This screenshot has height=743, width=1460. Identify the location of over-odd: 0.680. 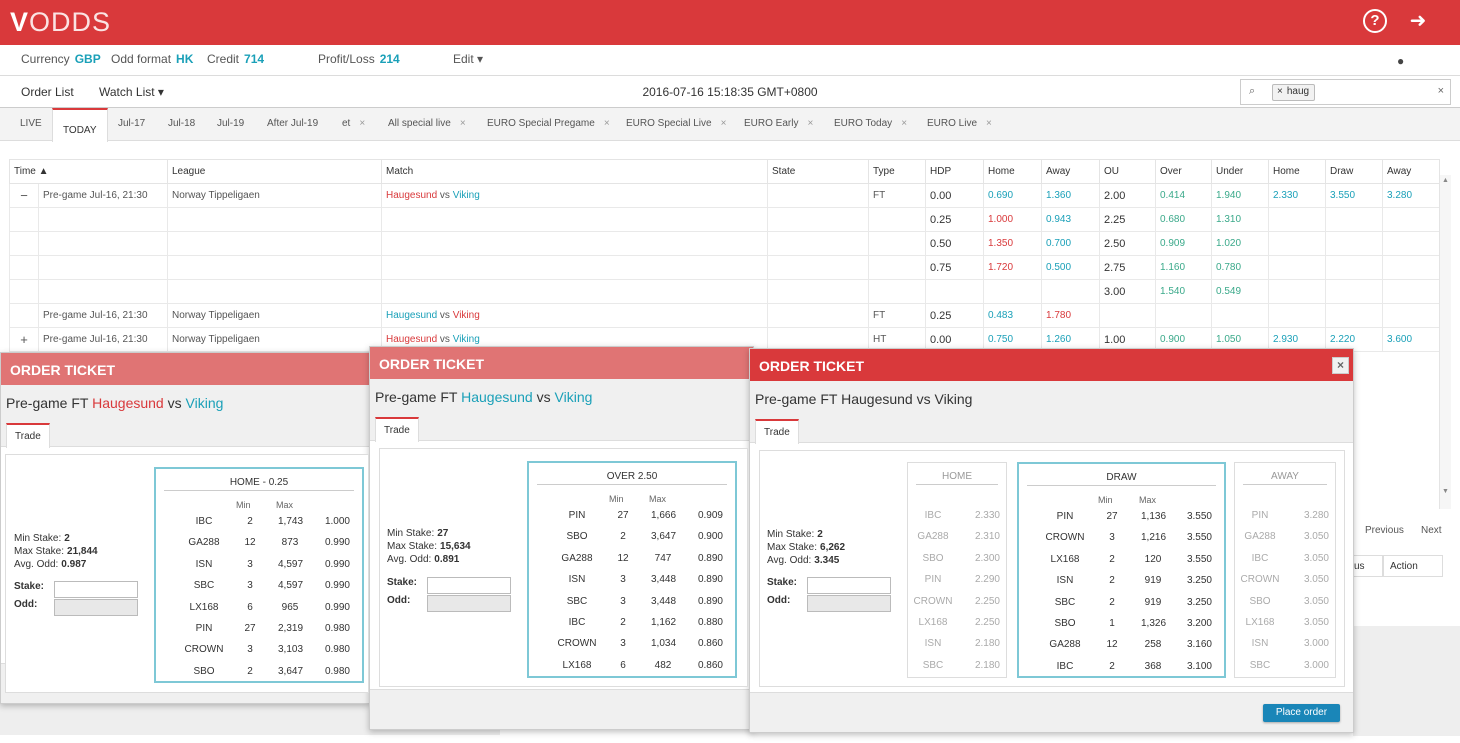
(1183, 219).